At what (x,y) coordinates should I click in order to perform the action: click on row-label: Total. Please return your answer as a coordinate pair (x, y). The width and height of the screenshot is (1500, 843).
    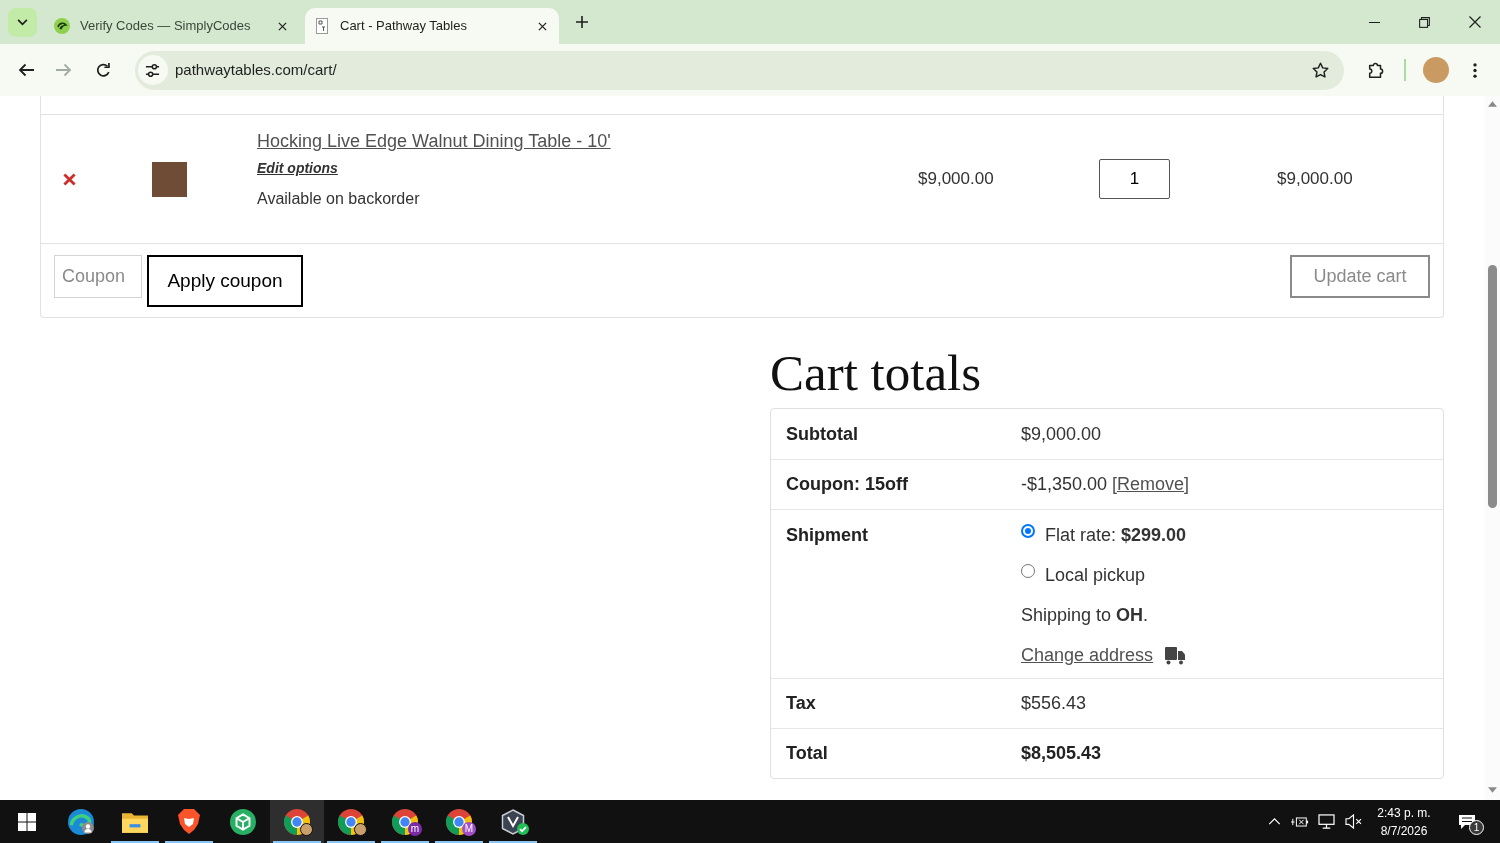
    Looking at the image, I should click on (807, 753).